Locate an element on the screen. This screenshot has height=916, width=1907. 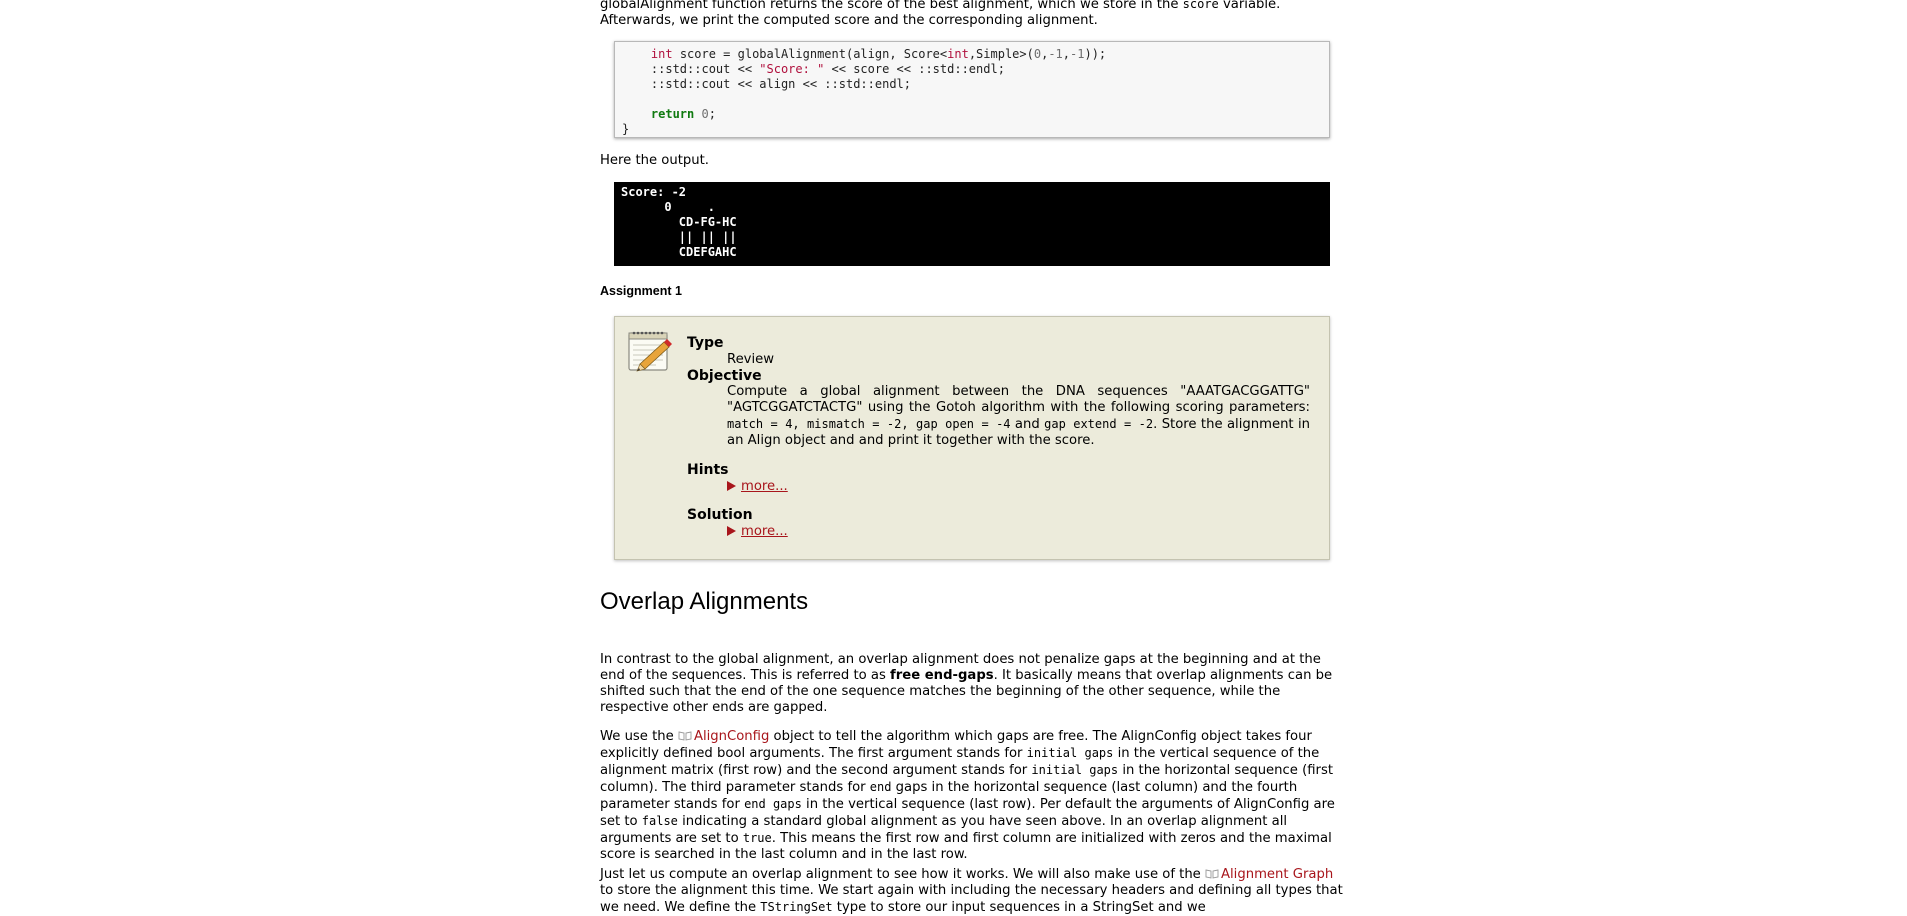
solution-label: Solution is located at coordinates (720, 515).